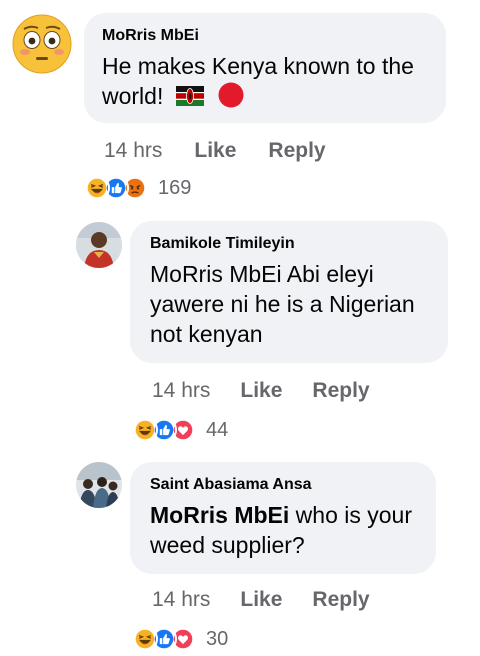  I want to click on reaction-summary: 44, so click(180, 430).